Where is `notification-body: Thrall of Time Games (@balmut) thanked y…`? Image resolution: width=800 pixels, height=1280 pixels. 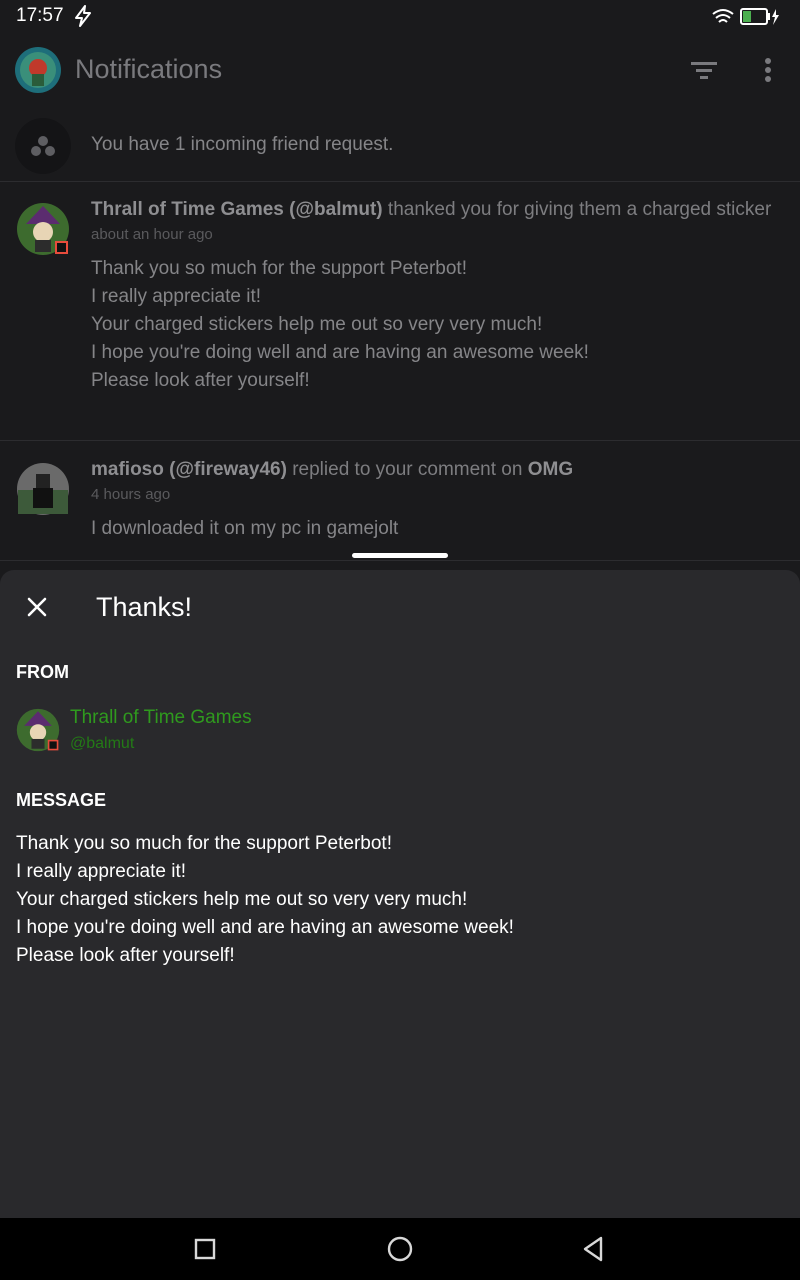 notification-body: Thrall of Time Games (@balmut) thanked y… is located at coordinates (436, 295).